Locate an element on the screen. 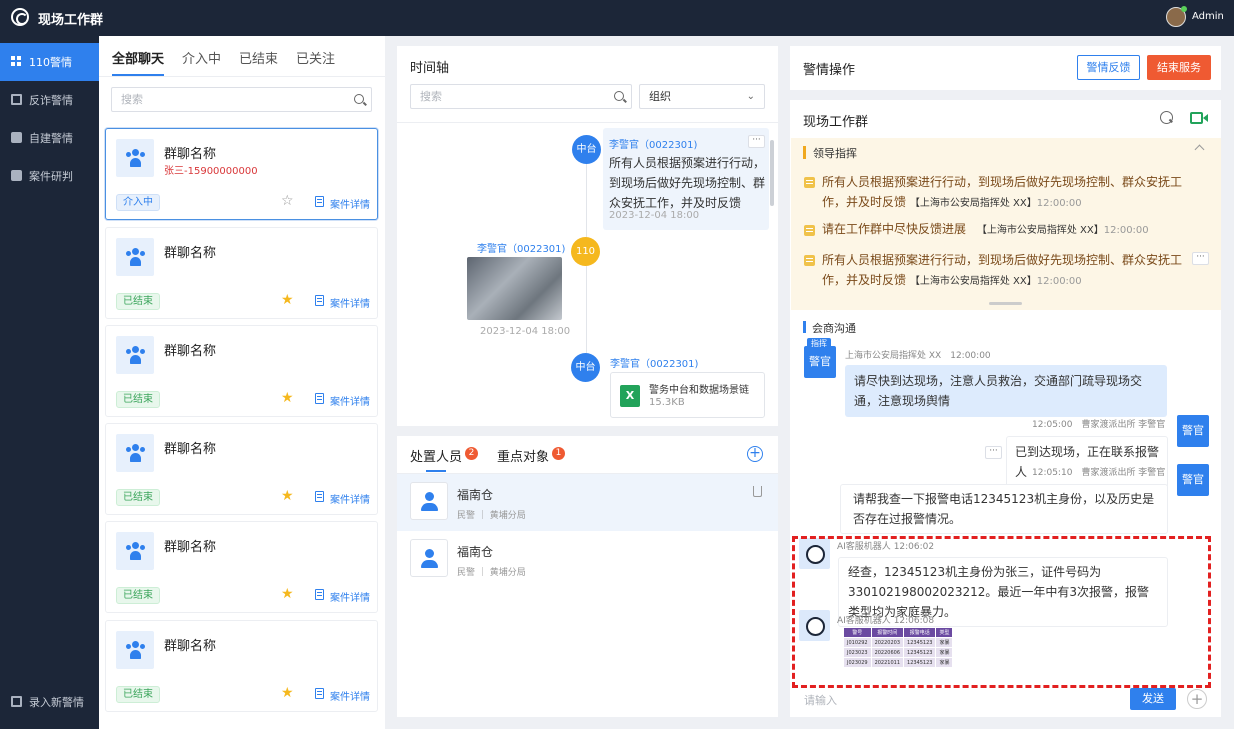 This screenshot has width=1234, height=729. document-icon is located at coordinates (319, 300).